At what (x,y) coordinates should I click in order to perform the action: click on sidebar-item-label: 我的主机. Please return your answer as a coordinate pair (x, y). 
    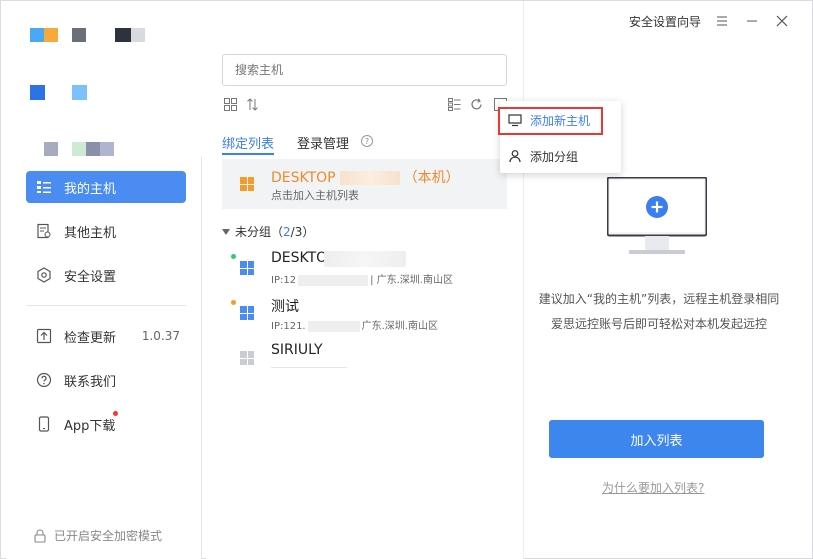
    Looking at the image, I should click on (90, 189).